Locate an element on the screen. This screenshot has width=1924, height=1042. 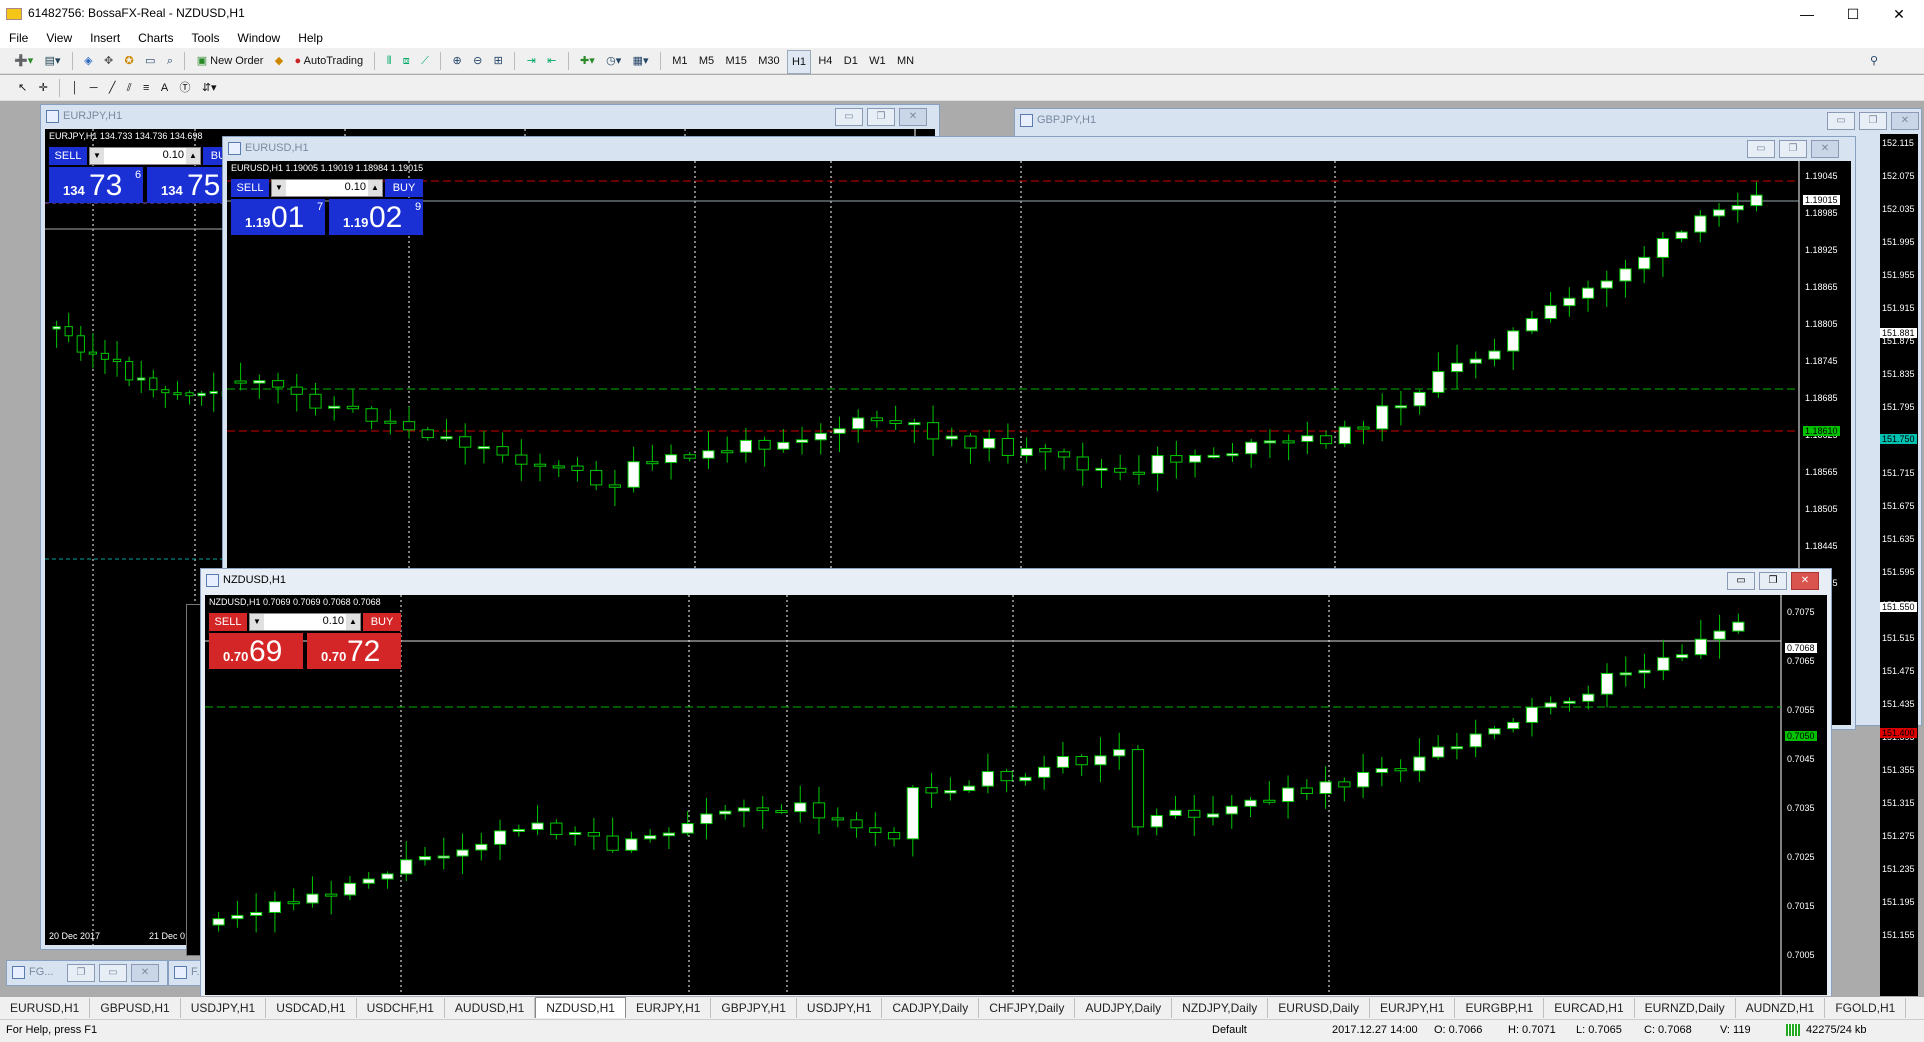
tile-windows-icon: ⊞ is located at coordinates (498, 61).